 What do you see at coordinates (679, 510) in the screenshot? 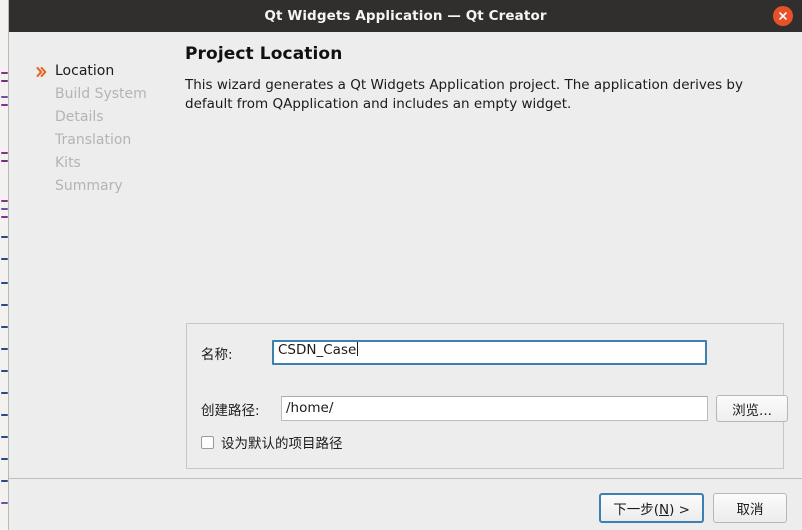
I see `next-button-suffix: ) >` at bounding box center [679, 510].